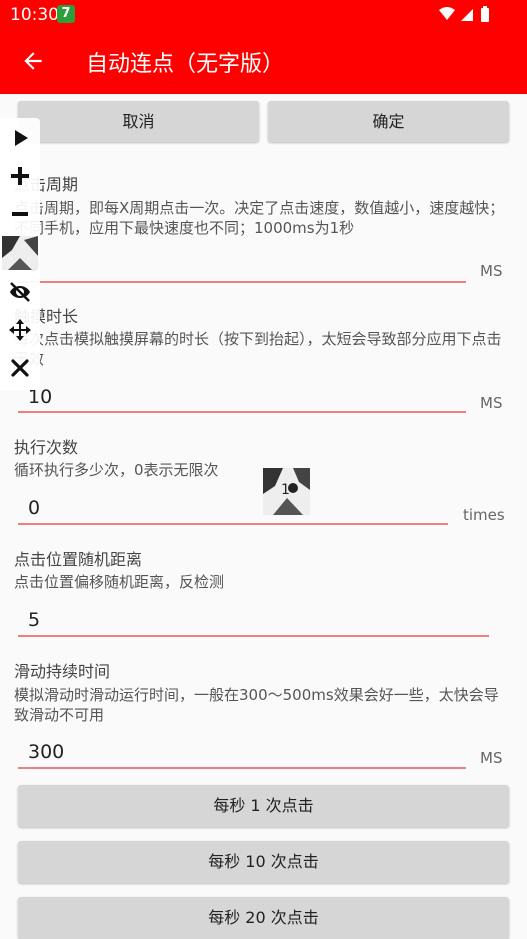  What do you see at coordinates (263, 806) in the screenshot?
I see `preset-1-per-second-button: 每秒 1 次点击` at bounding box center [263, 806].